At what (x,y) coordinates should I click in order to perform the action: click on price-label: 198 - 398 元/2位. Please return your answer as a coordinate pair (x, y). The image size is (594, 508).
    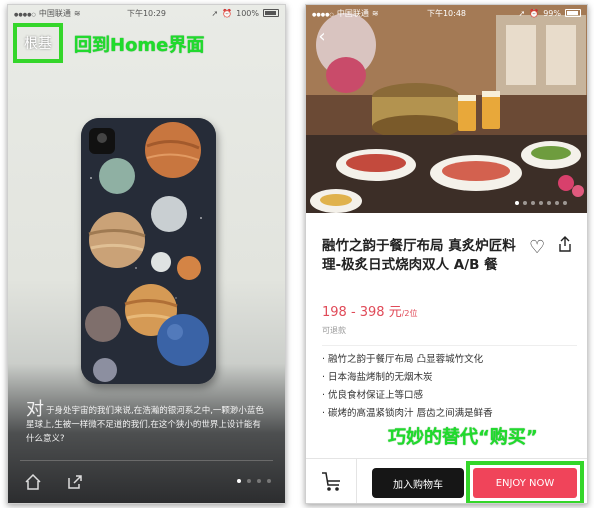
    Looking at the image, I should click on (370, 310).